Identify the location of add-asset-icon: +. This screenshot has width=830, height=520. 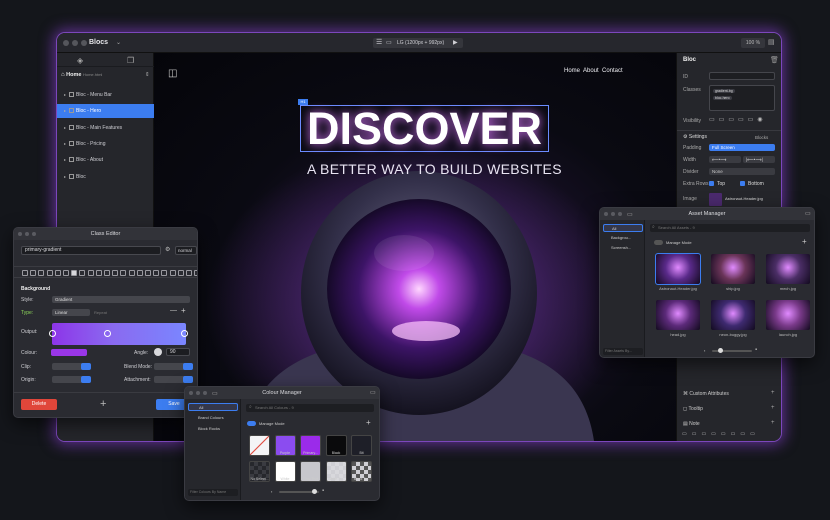
(804, 241).